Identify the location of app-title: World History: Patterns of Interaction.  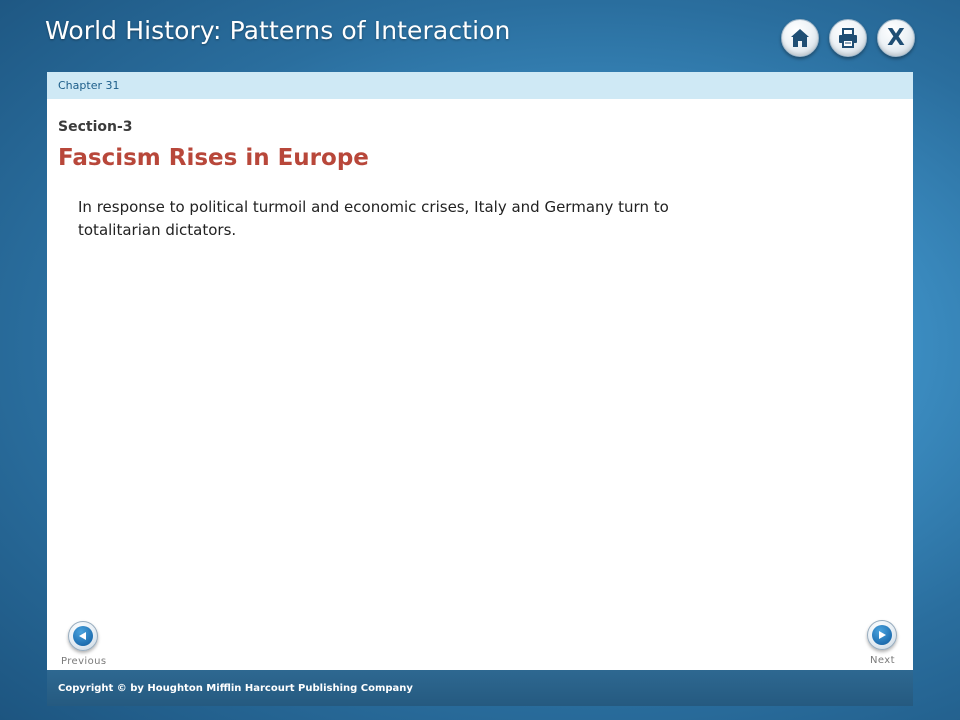
(278, 30).